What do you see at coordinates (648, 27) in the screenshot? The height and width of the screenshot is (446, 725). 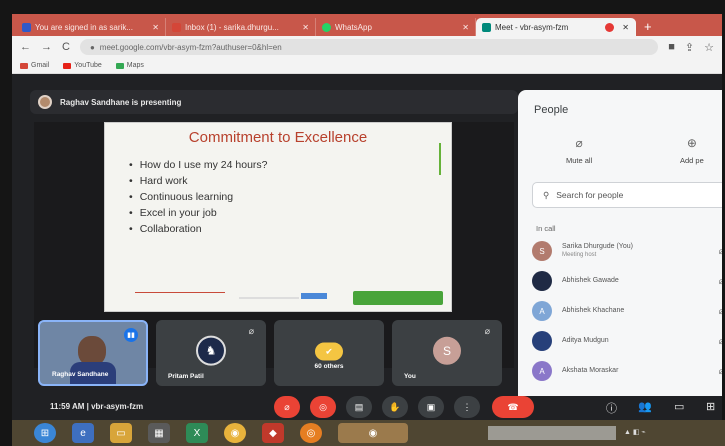 I see `new-tab-icon: +` at bounding box center [648, 27].